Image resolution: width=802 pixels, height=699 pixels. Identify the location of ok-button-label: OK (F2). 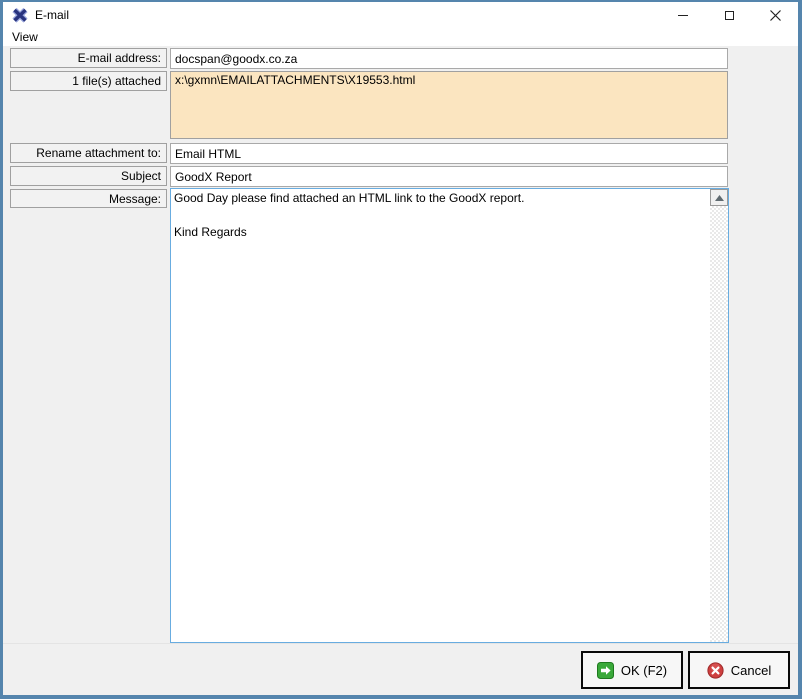
(644, 670).